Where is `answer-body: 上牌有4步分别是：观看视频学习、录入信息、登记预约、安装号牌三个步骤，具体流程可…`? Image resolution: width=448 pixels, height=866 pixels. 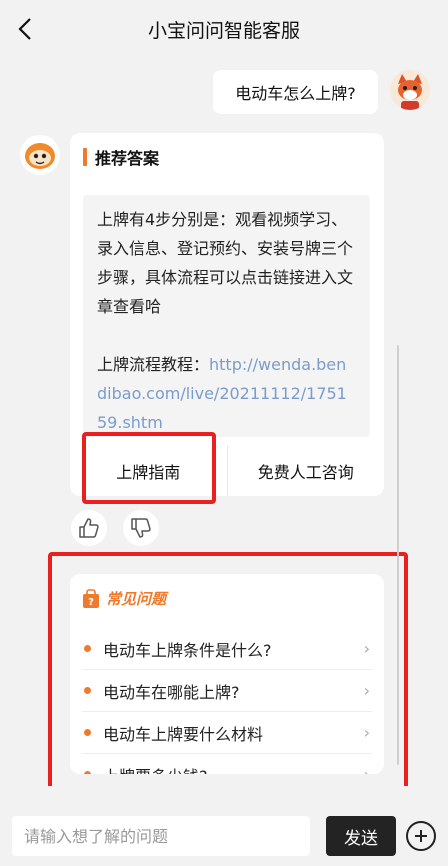 answer-body: 上牌有4步分别是：观看视频学习、录入信息、登记预约、安装号牌三个步骤，具体流程可… is located at coordinates (225, 263).